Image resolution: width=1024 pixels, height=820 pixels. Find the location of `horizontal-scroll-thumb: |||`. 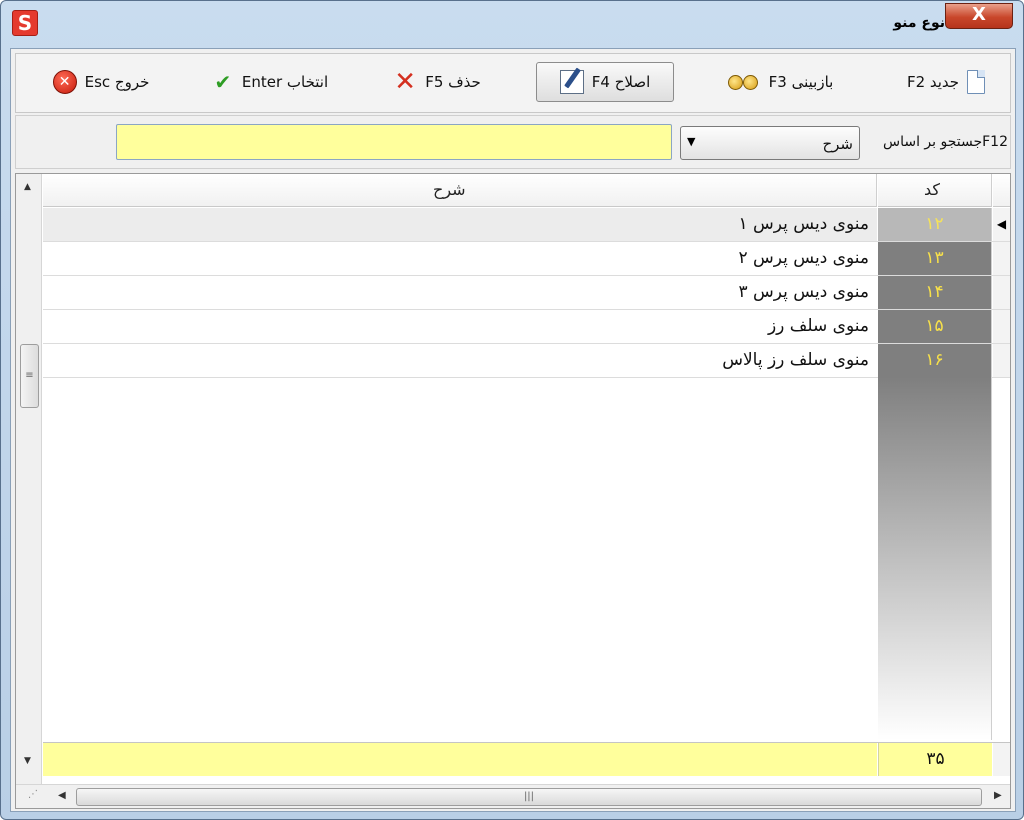

horizontal-scroll-thumb: ||| is located at coordinates (529, 797).